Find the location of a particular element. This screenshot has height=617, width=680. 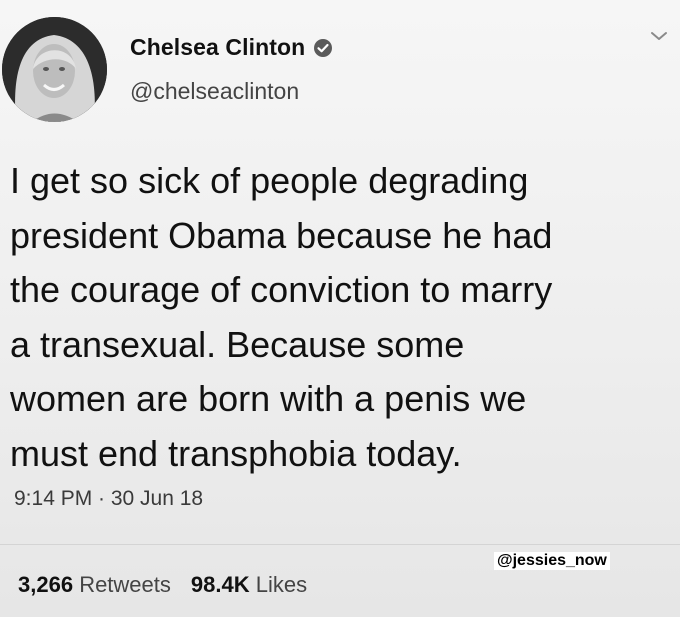

profile-photo is located at coordinates (54, 69).